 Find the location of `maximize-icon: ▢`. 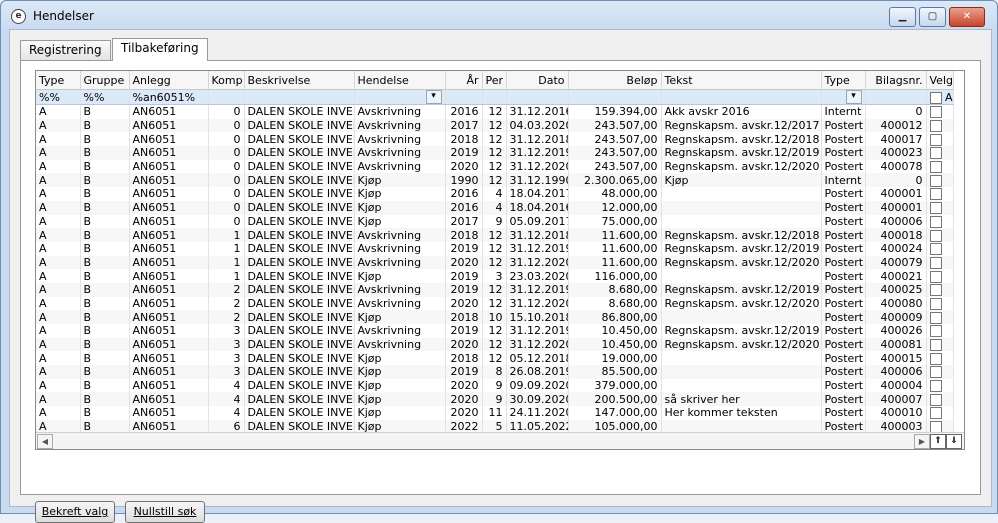

maximize-icon: ▢ is located at coordinates (932, 17).